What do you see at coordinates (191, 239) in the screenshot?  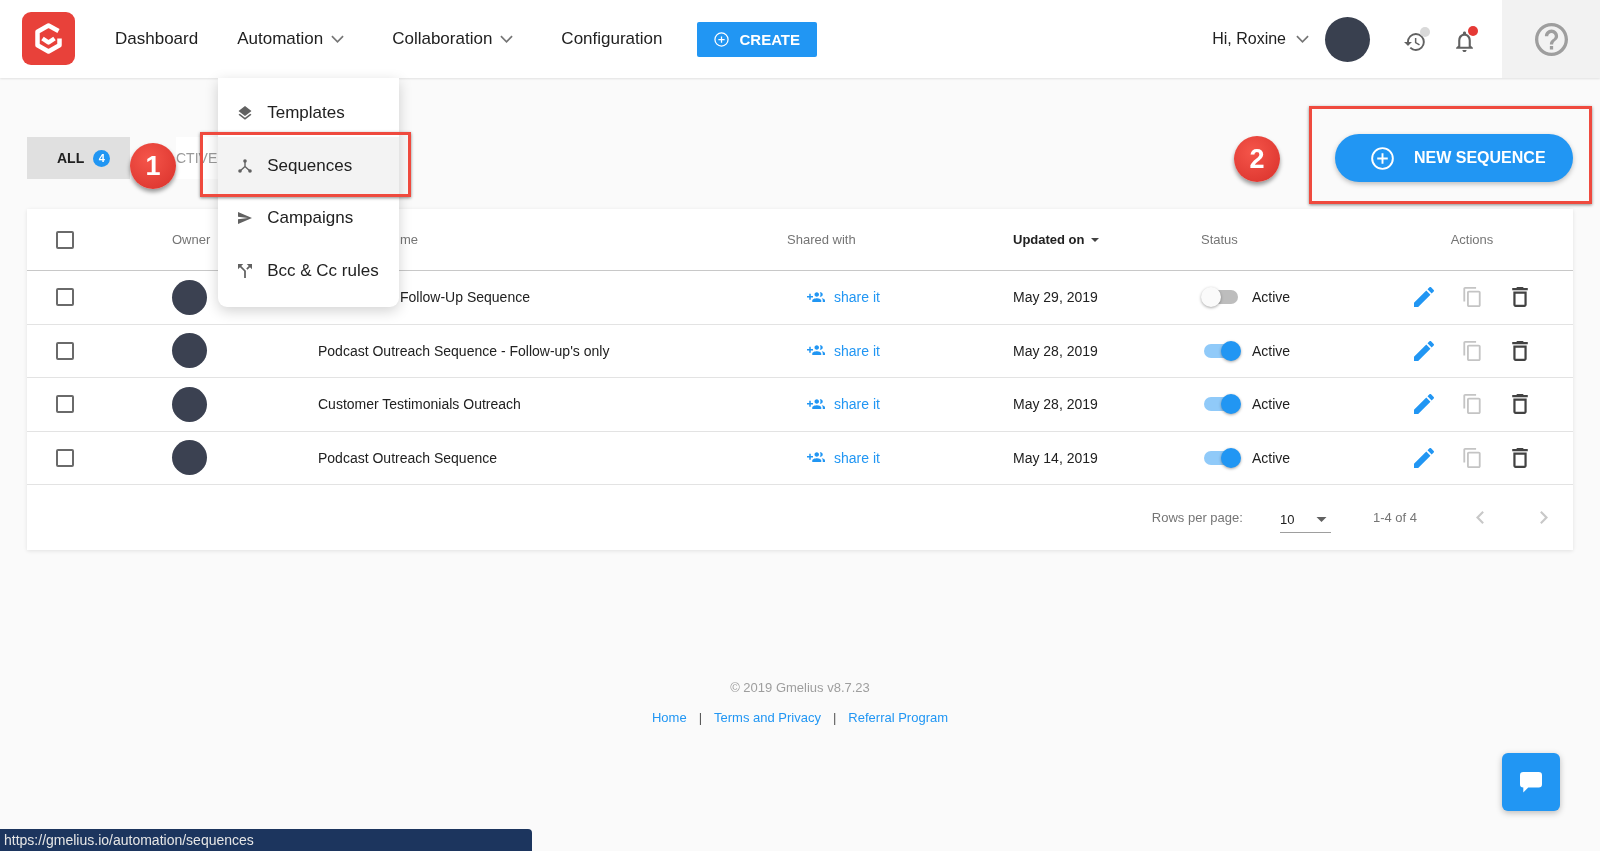 I see `column-header: Owner` at bounding box center [191, 239].